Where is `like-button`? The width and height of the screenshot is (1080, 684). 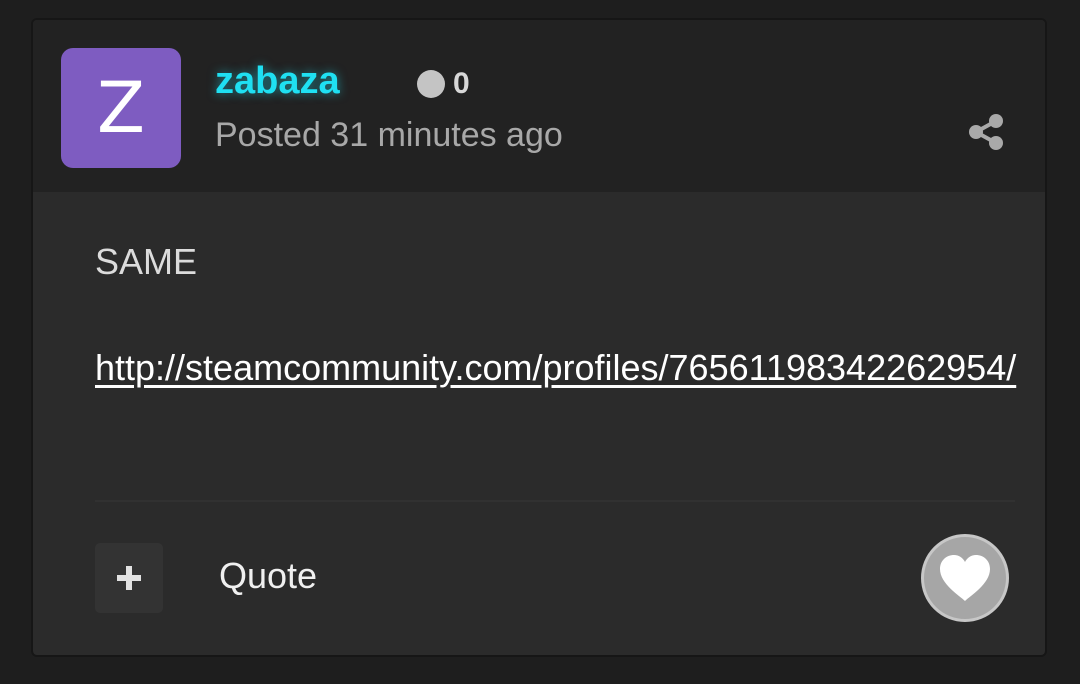
like-button is located at coordinates (965, 578).